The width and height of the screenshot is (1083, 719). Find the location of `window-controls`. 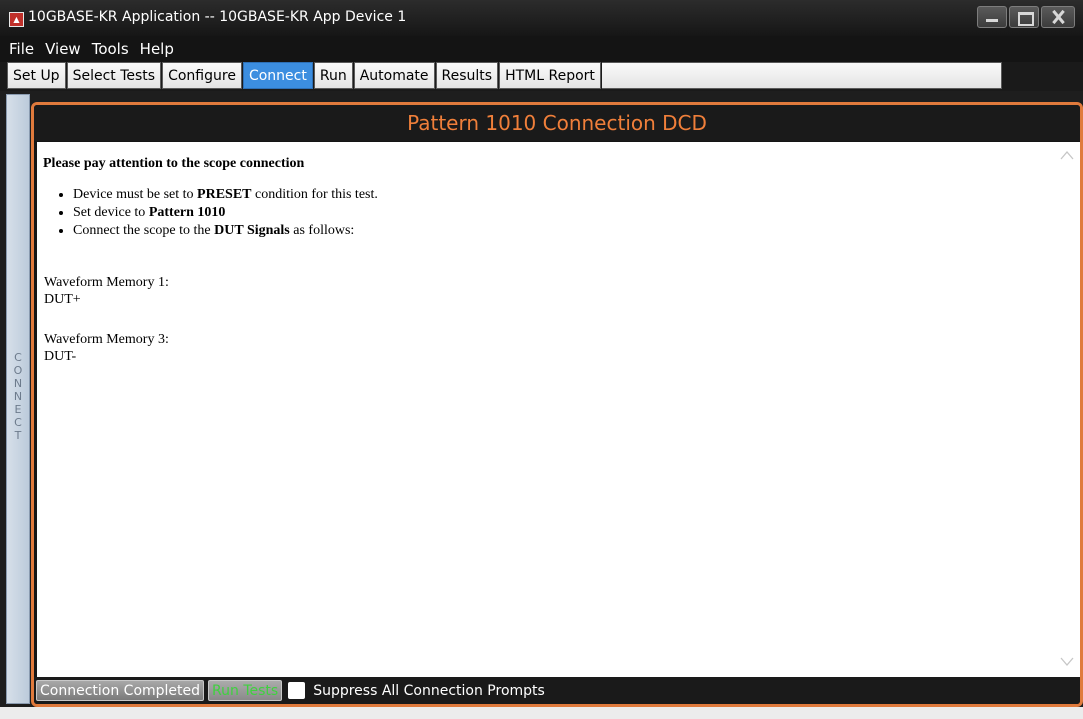

window-controls is located at coordinates (1026, 18).